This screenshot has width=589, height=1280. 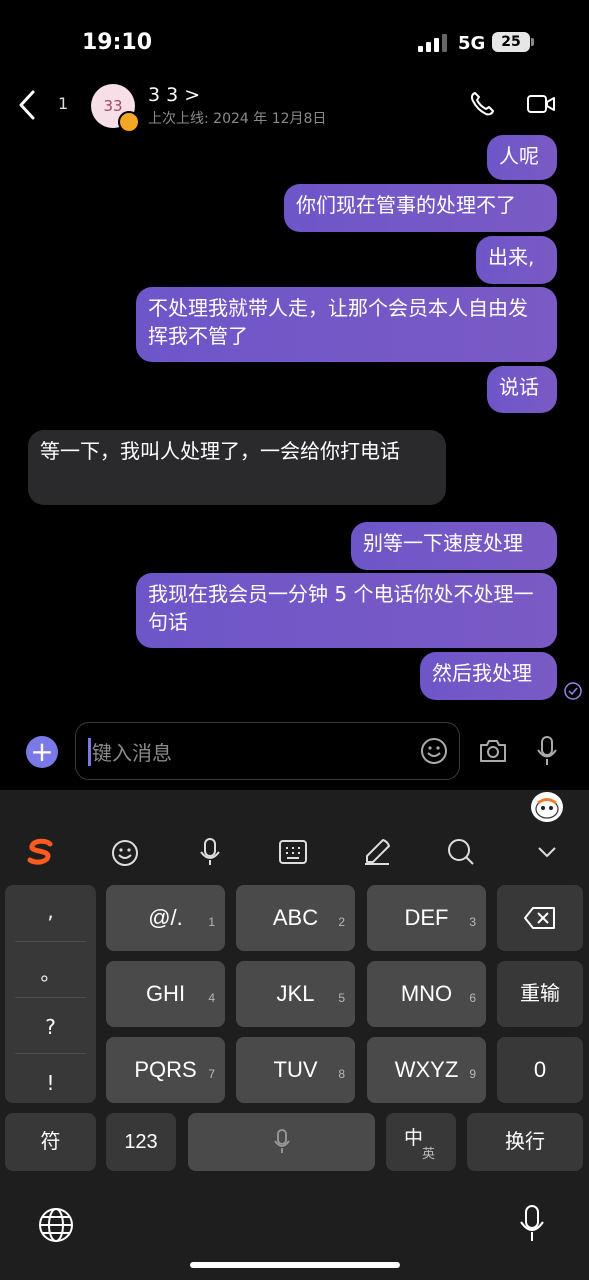 What do you see at coordinates (429, 1153) in the screenshot?
I see `lang-sub: 英` at bounding box center [429, 1153].